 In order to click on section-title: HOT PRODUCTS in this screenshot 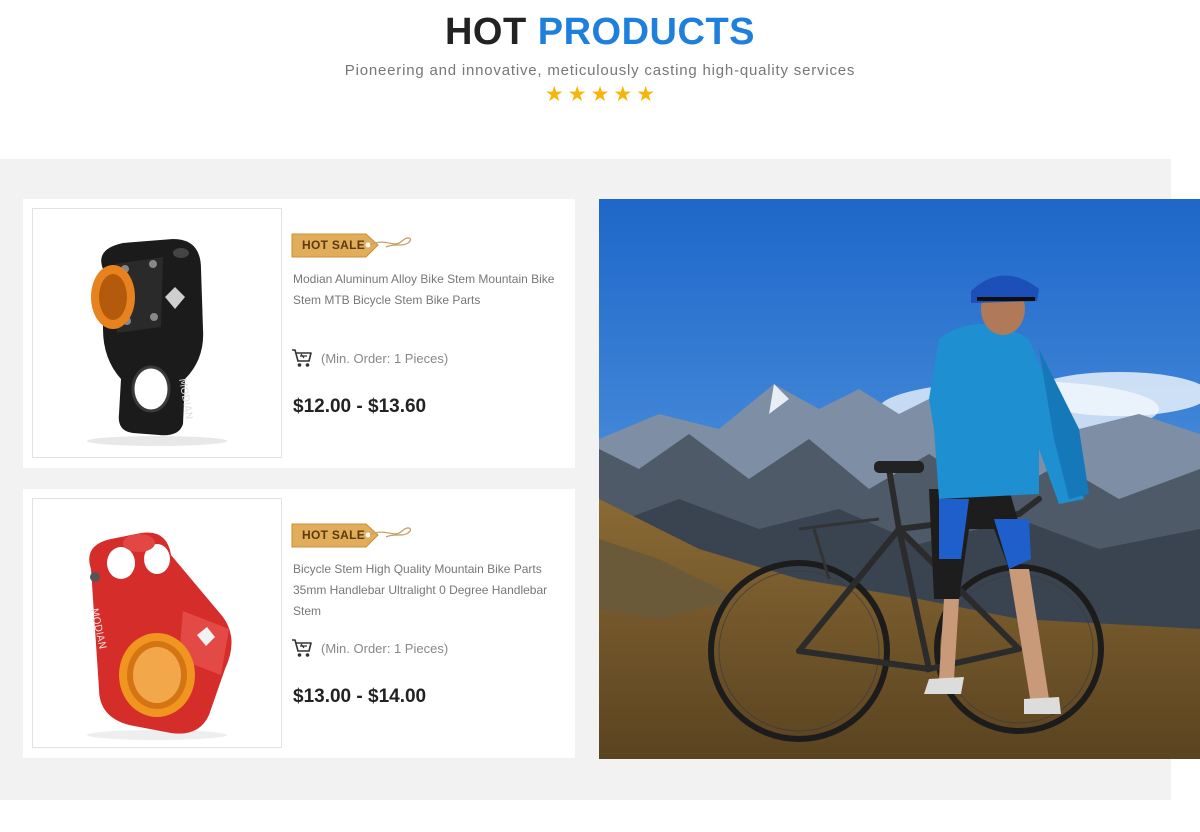, I will do `click(600, 32)`.